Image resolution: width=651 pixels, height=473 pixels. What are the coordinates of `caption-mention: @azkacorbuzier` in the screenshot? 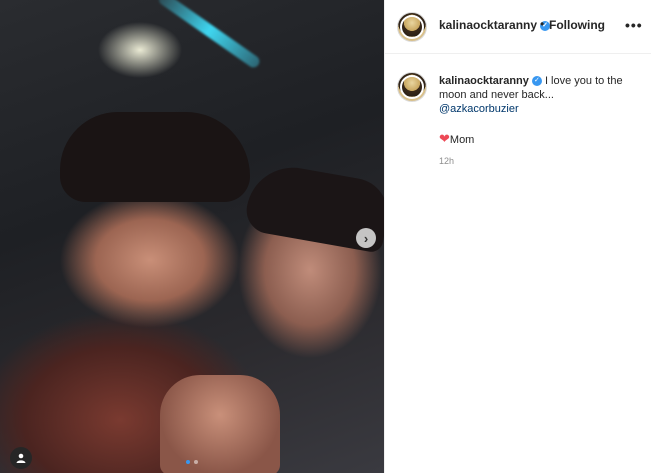 It's located at (539, 109).